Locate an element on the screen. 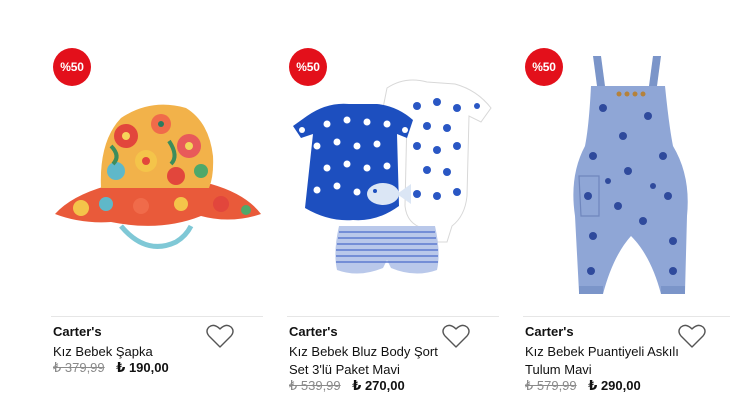  price-row: ₺ 379,99 ₺ 190,00 is located at coordinates (111, 368).